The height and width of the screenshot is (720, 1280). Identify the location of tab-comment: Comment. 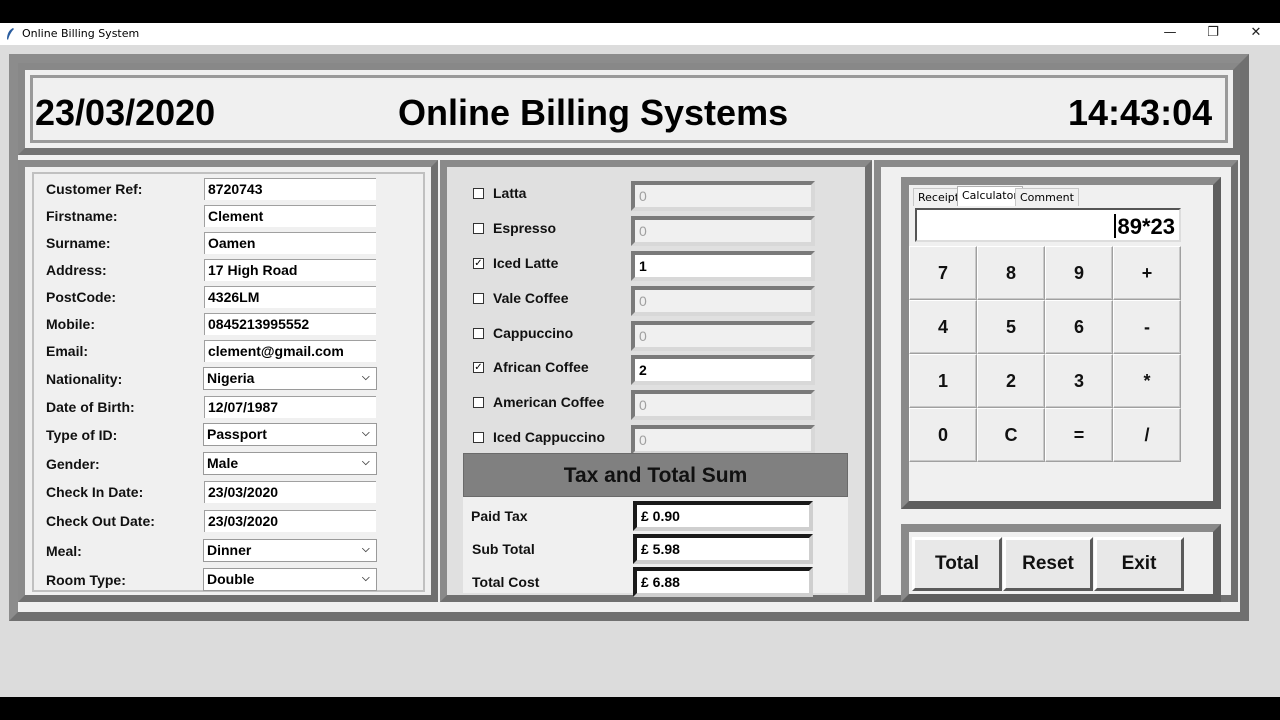
(1047, 197).